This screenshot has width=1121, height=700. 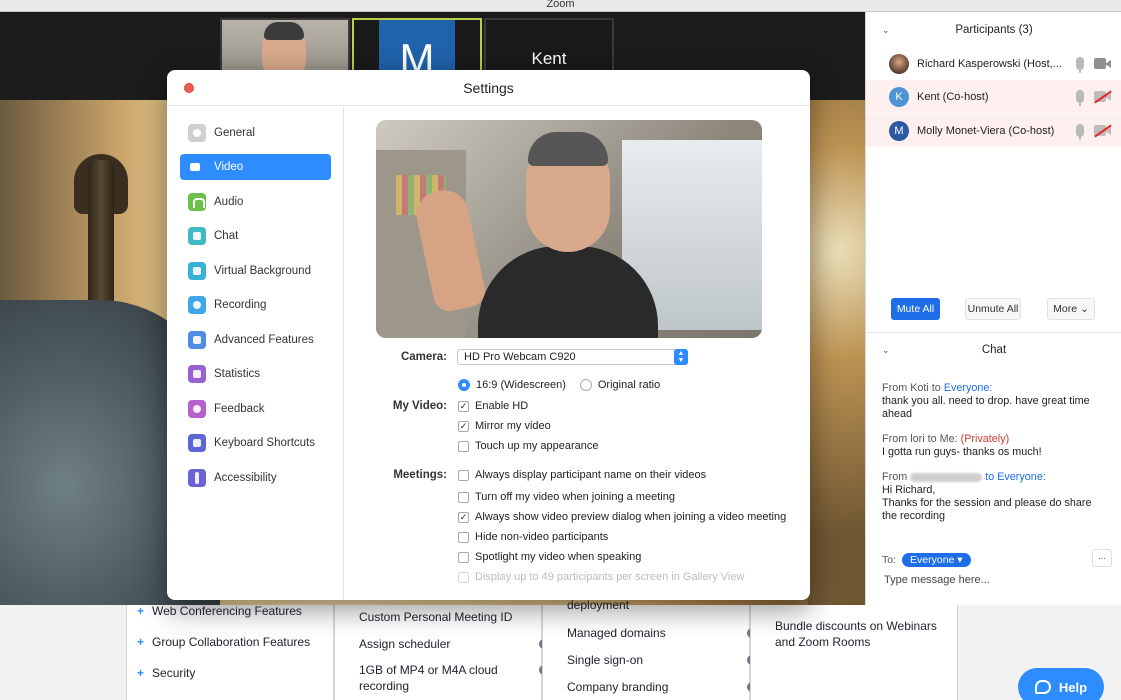 I want to click on nav-audio: Audio, so click(x=255, y=202).